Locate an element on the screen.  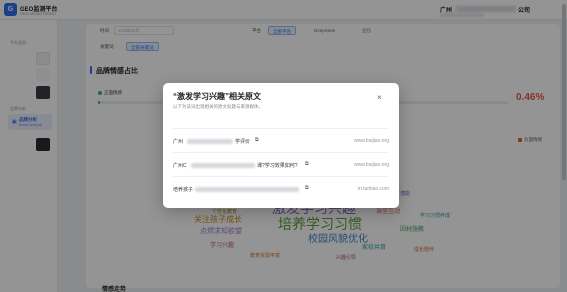
article-title-end: 课?学习效果如何? is located at coordinates (277, 165).